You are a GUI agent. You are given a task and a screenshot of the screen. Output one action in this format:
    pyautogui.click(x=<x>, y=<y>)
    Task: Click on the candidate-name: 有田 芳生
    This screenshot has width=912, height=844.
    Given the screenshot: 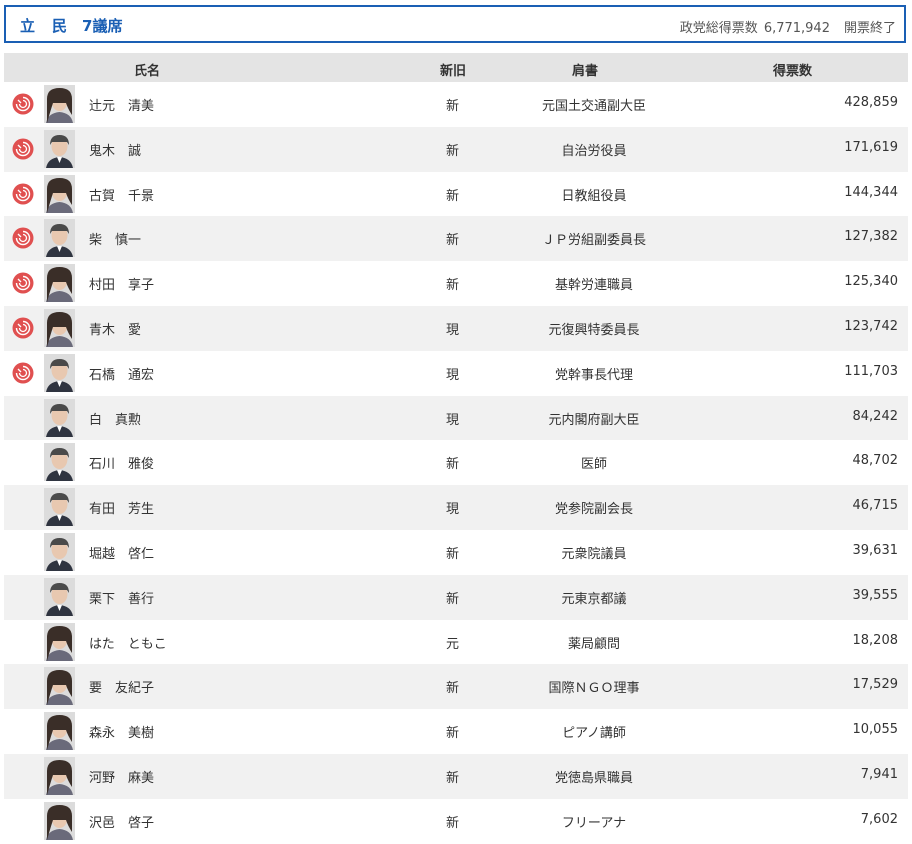 What is the action you would take?
    pyautogui.click(x=122, y=510)
    